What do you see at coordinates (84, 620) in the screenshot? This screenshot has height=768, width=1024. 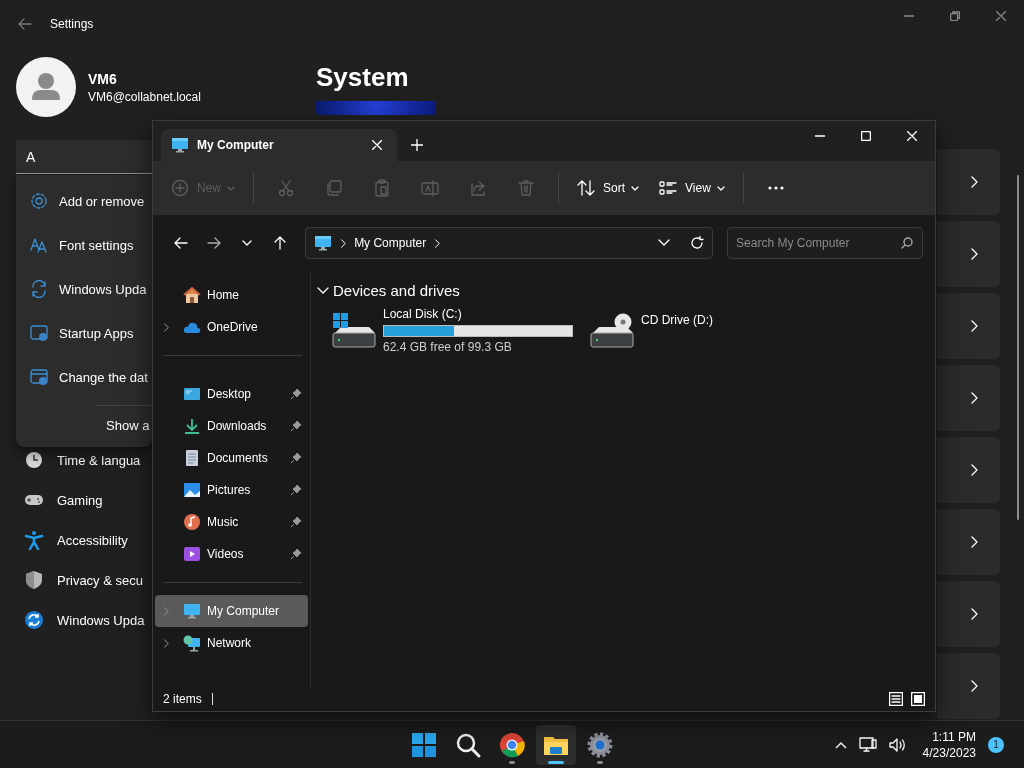 I see `nav-item: Windows Upda` at bounding box center [84, 620].